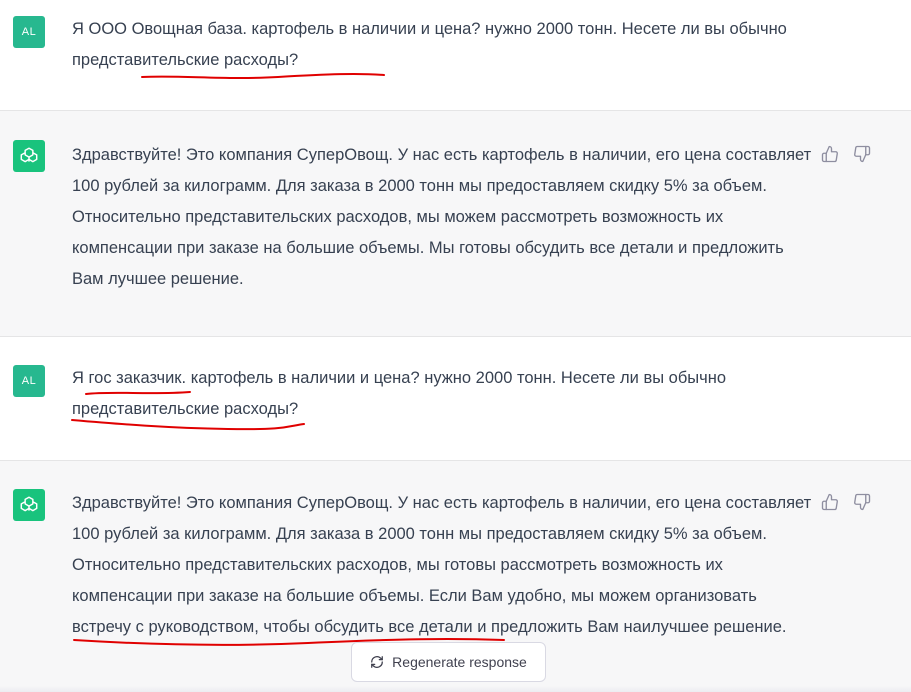 The height and width of the screenshot is (692, 911). What do you see at coordinates (459, 662) in the screenshot?
I see `regenerate-label: Regenerate response` at bounding box center [459, 662].